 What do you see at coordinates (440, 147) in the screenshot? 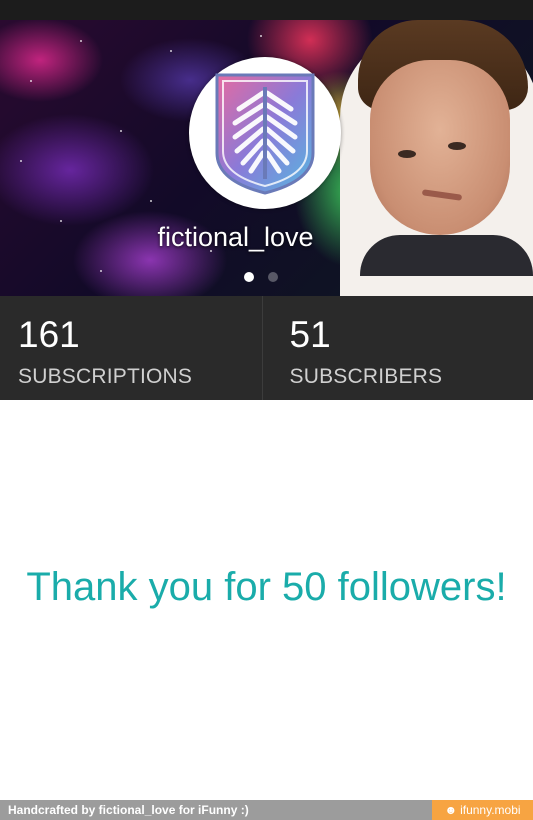
I see `person-face` at bounding box center [440, 147].